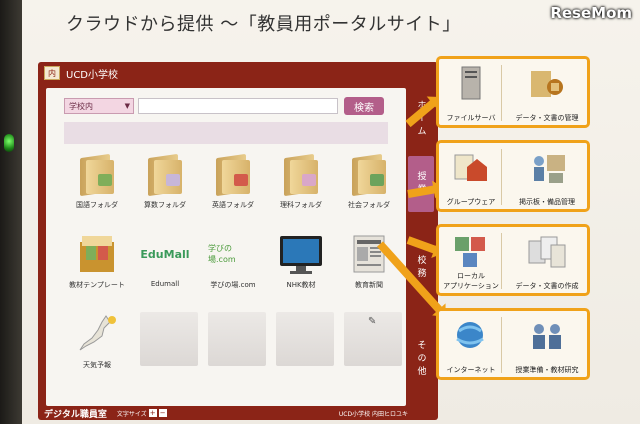  Describe the element at coordinates (369, 205) in the screenshot. I see `tile-label: 社会フォルダ` at that location.